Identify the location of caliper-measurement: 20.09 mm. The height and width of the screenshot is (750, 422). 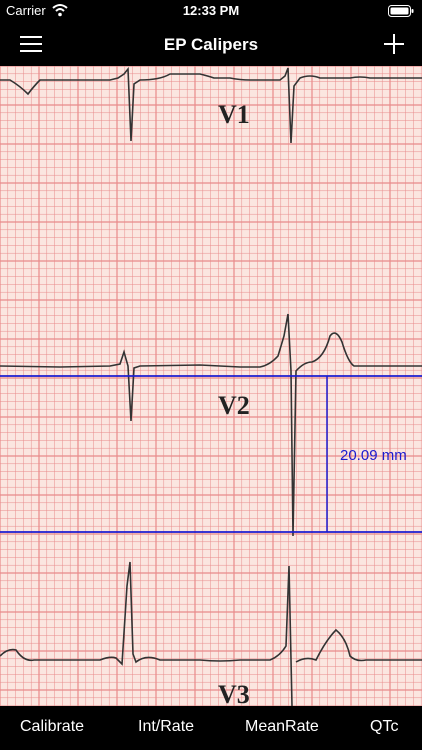
(373, 455).